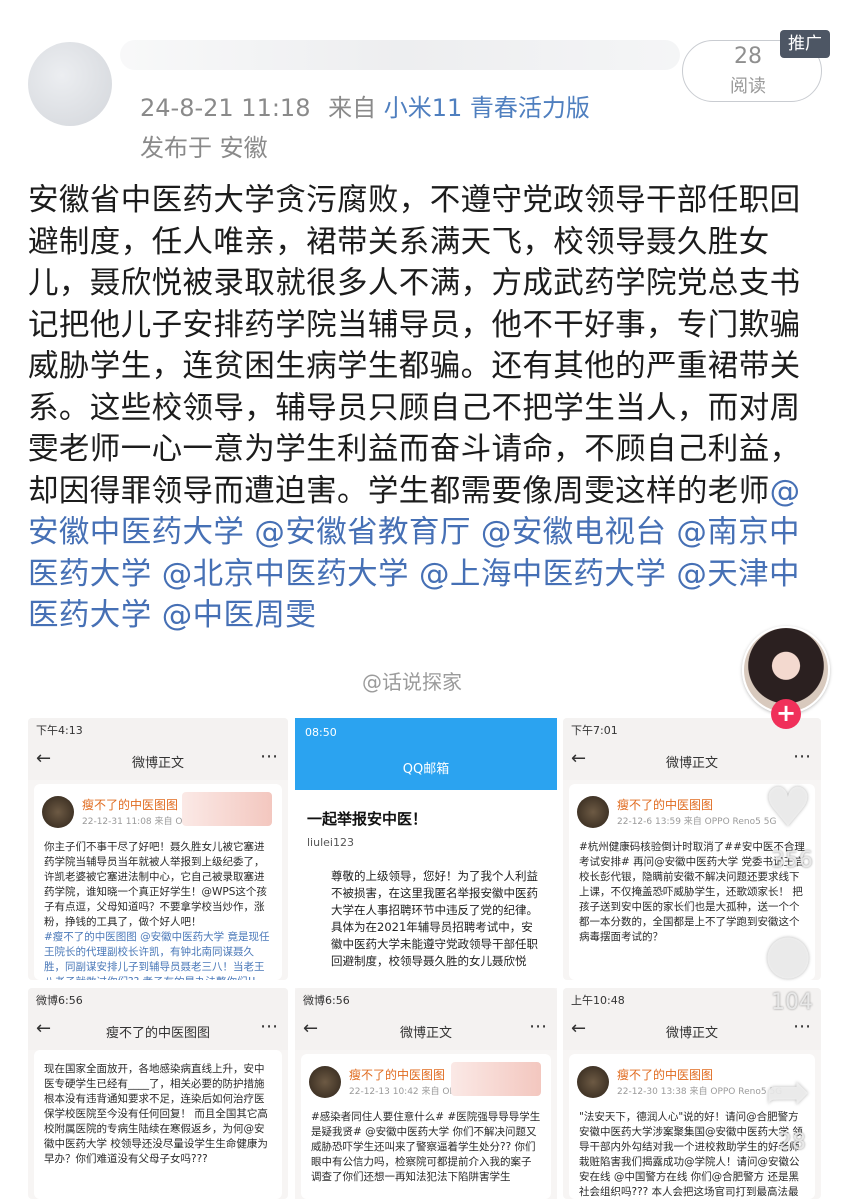 The width and height of the screenshot is (849, 1199). I want to click on post-meta: 24-8-21 11:18 来自 小米11 青春活力版, so click(365, 105).